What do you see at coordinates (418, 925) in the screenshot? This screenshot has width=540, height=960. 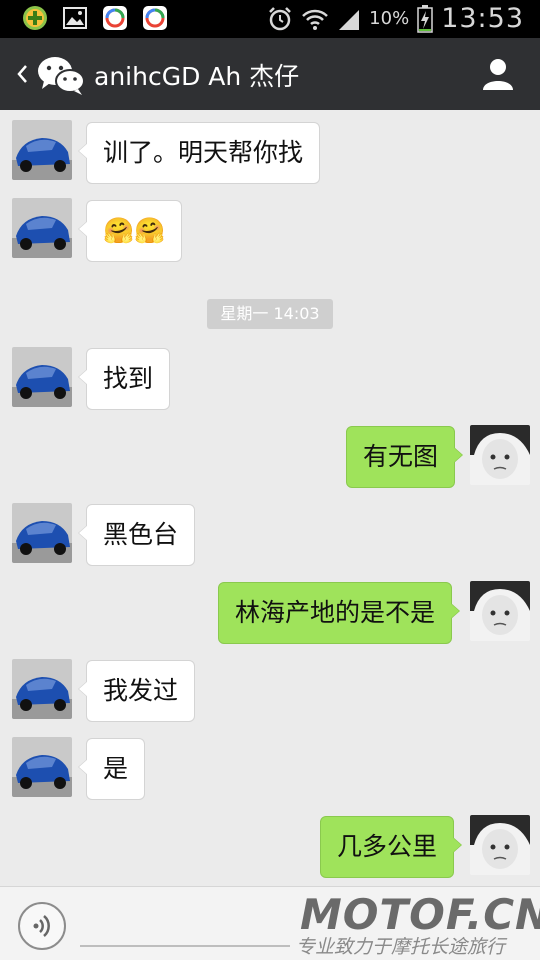 I see `watermark: MOTOF.CN 专业致力于摩托长途旅行` at bounding box center [418, 925].